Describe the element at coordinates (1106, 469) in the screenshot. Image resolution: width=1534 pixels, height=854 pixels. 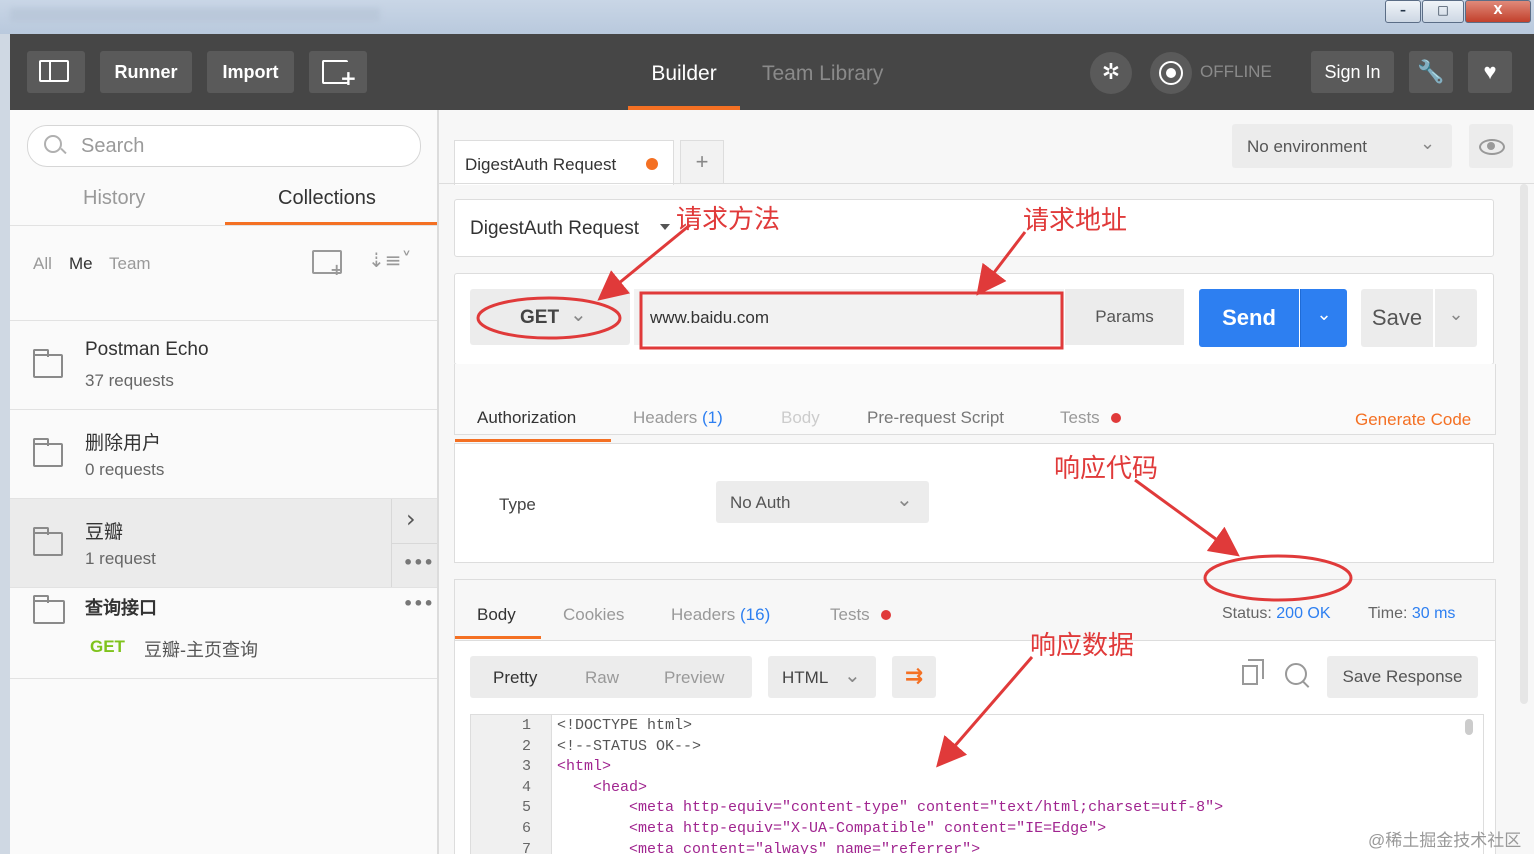
I see `annotation-status: 响应代码` at that location.